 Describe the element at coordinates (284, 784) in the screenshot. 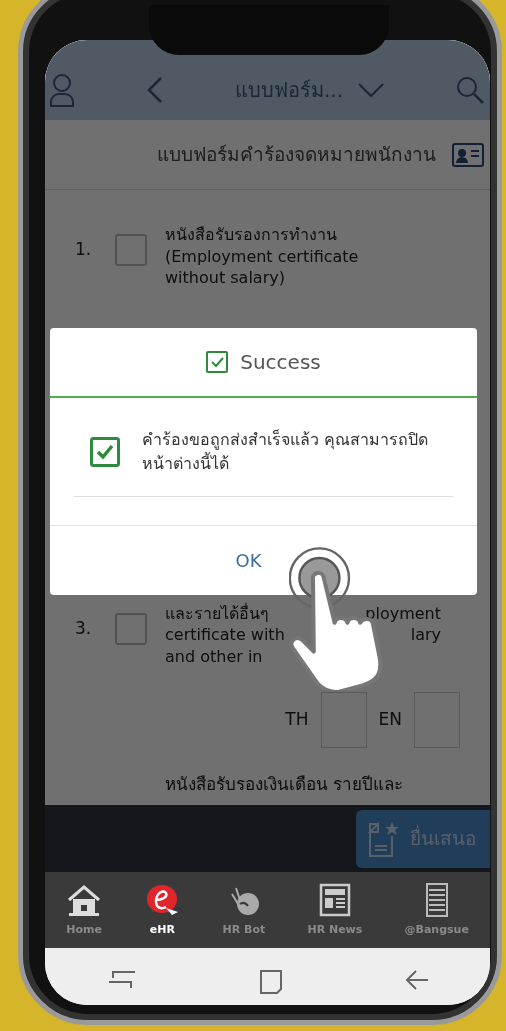

I see `item-text: หนังสือรับรองเงินเดือน รายปีและ` at that location.